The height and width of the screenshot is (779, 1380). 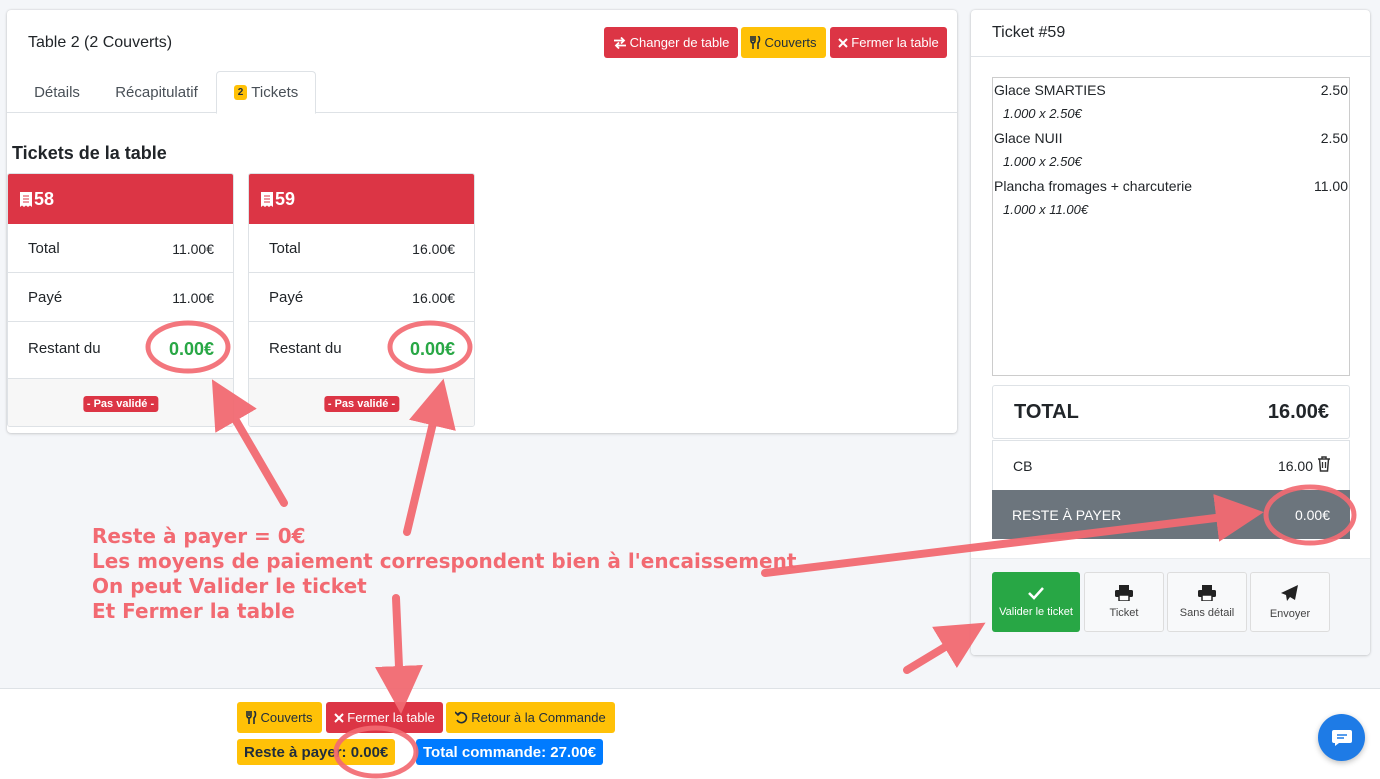 What do you see at coordinates (1170, 33) in the screenshot?
I see `ticket-title: Ticket #59` at bounding box center [1170, 33].